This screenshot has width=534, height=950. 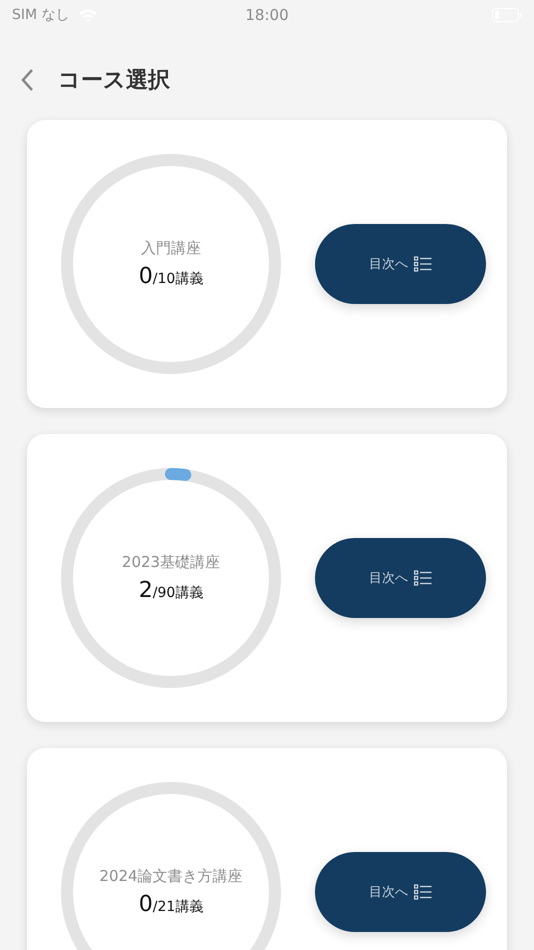 What do you see at coordinates (114, 81) in the screenshot?
I see `page-title: コース選択` at bounding box center [114, 81].